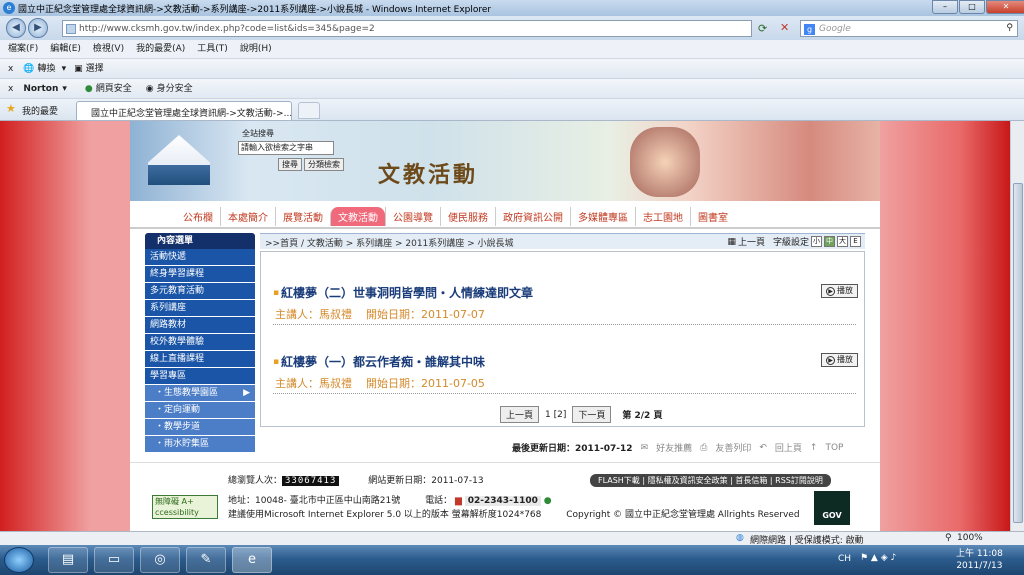 This screenshot has width=1024, height=575. Describe the element at coordinates (175, 89) in the screenshot. I see `id-safe-button: 身分安全` at that location.